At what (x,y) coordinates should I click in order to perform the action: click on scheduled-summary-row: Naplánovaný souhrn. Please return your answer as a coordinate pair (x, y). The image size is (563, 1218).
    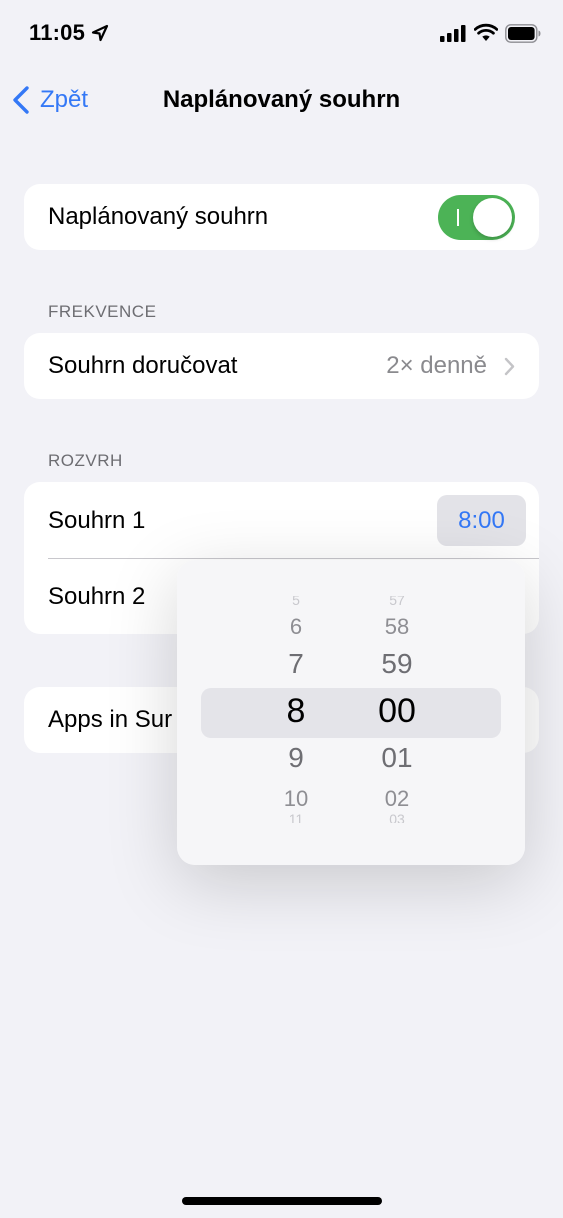
    Looking at the image, I should click on (281, 217).